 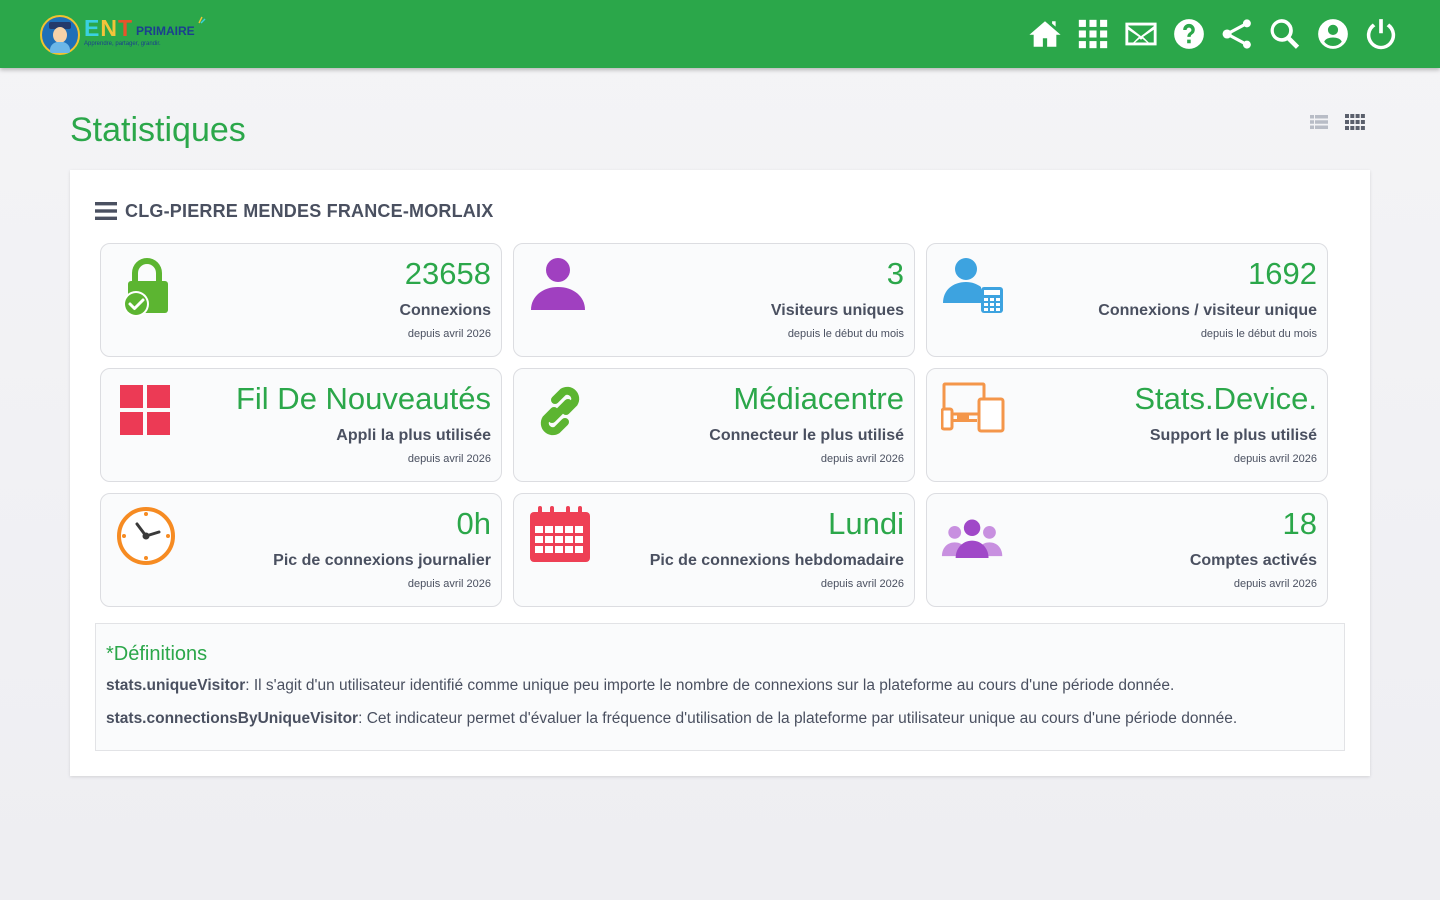 I want to click on logout-button, so click(x=1380, y=34).